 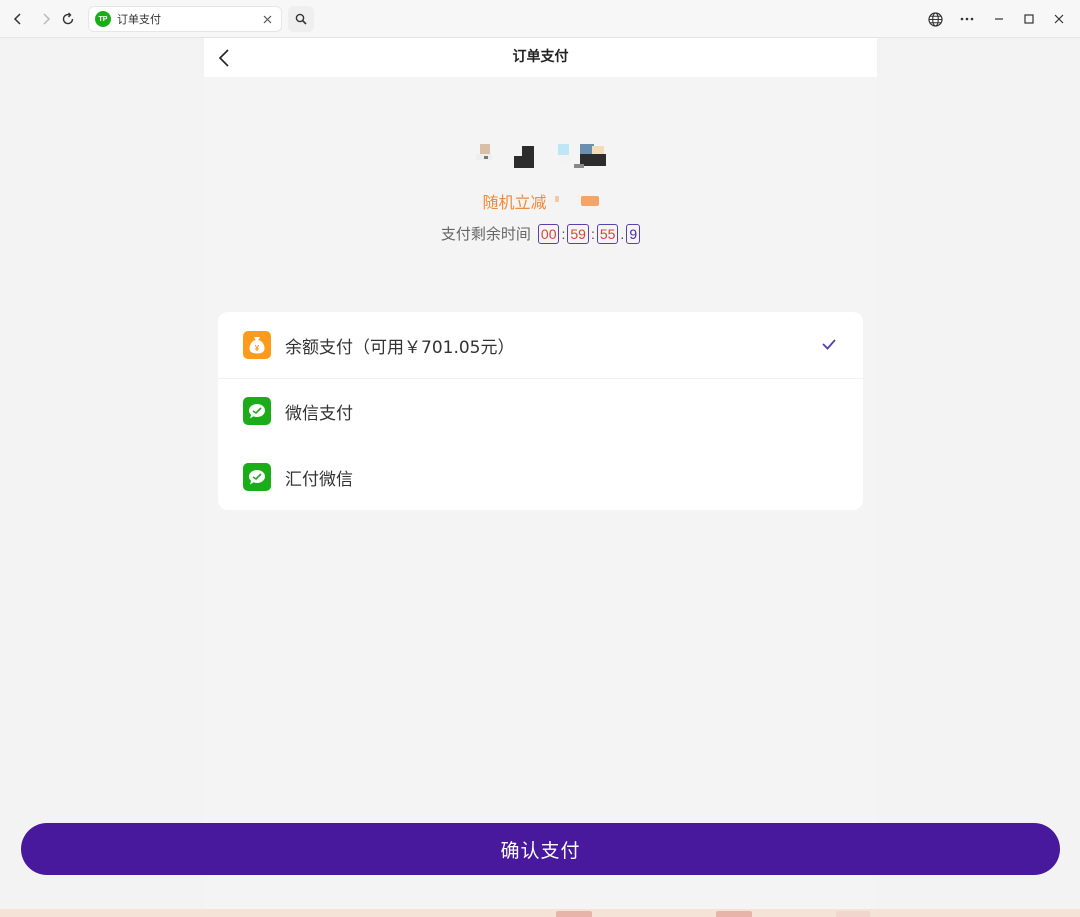 What do you see at coordinates (829, 344) in the screenshot?
I see `checkmark-icon` at bounding box center [829, 344].